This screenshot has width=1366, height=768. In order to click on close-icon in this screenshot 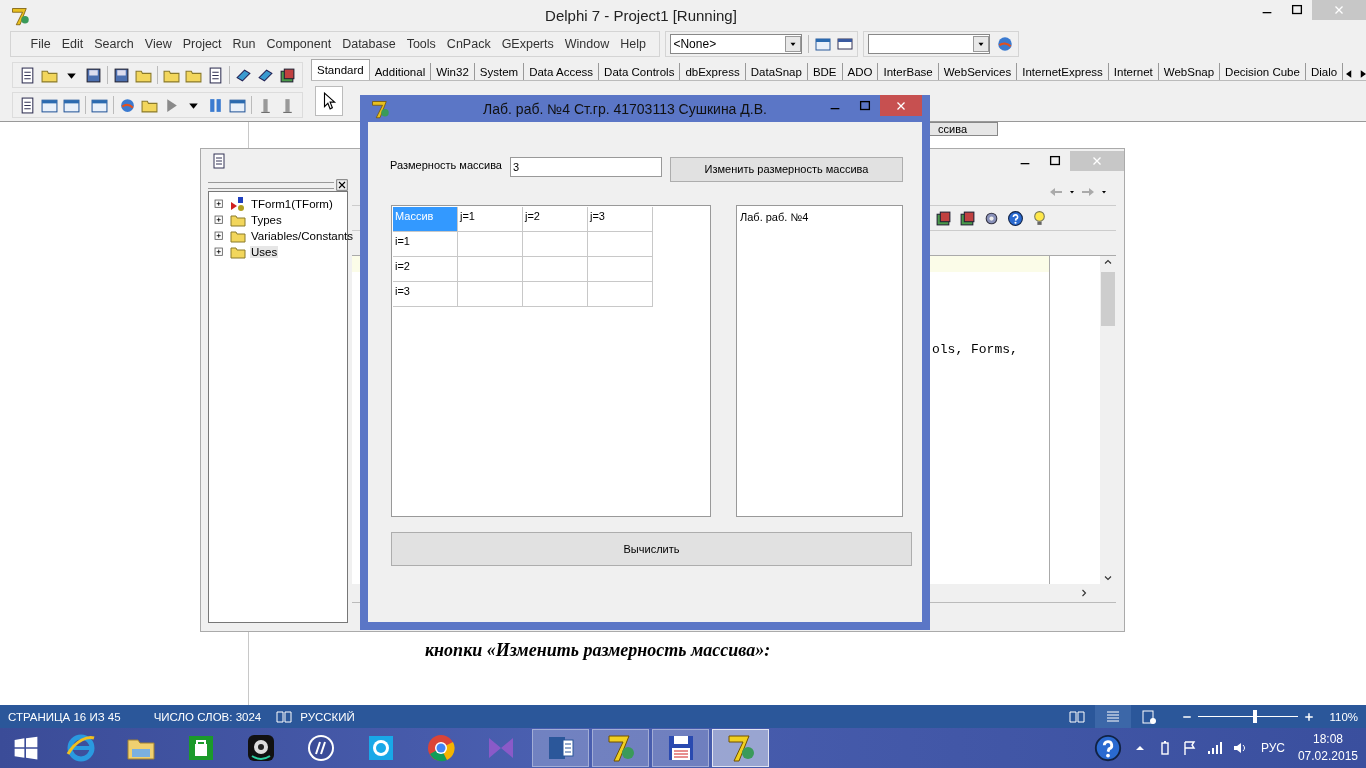, I will do `click(342, 185)`.